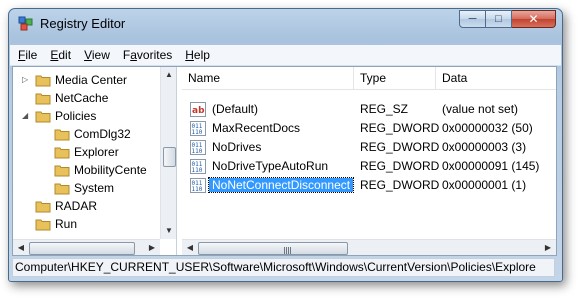 This screenshot has width=577, height=298. What do you see at coordinates (369, 147) in the screenshot?
I see `list-item: 011 110 NoDrives REG_DWORD 0x00000003 (3)` at bounding box center [369, 147].